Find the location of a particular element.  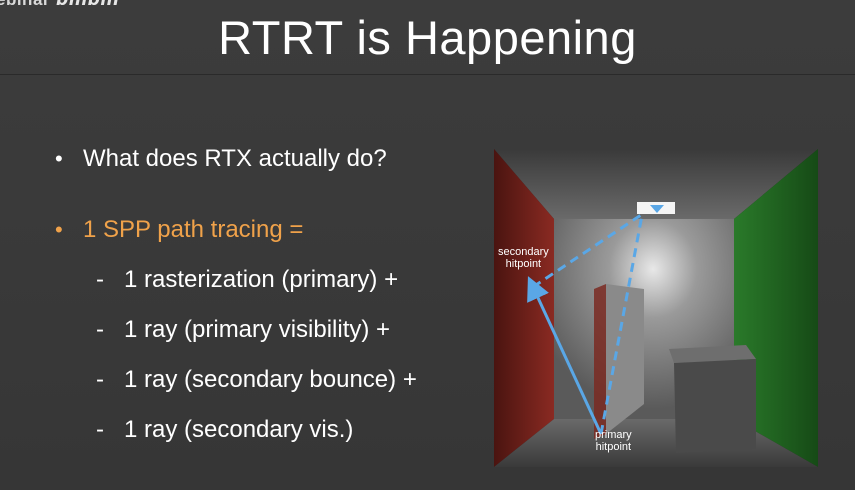

label-line: secondary is located at coordinates (523, 252).